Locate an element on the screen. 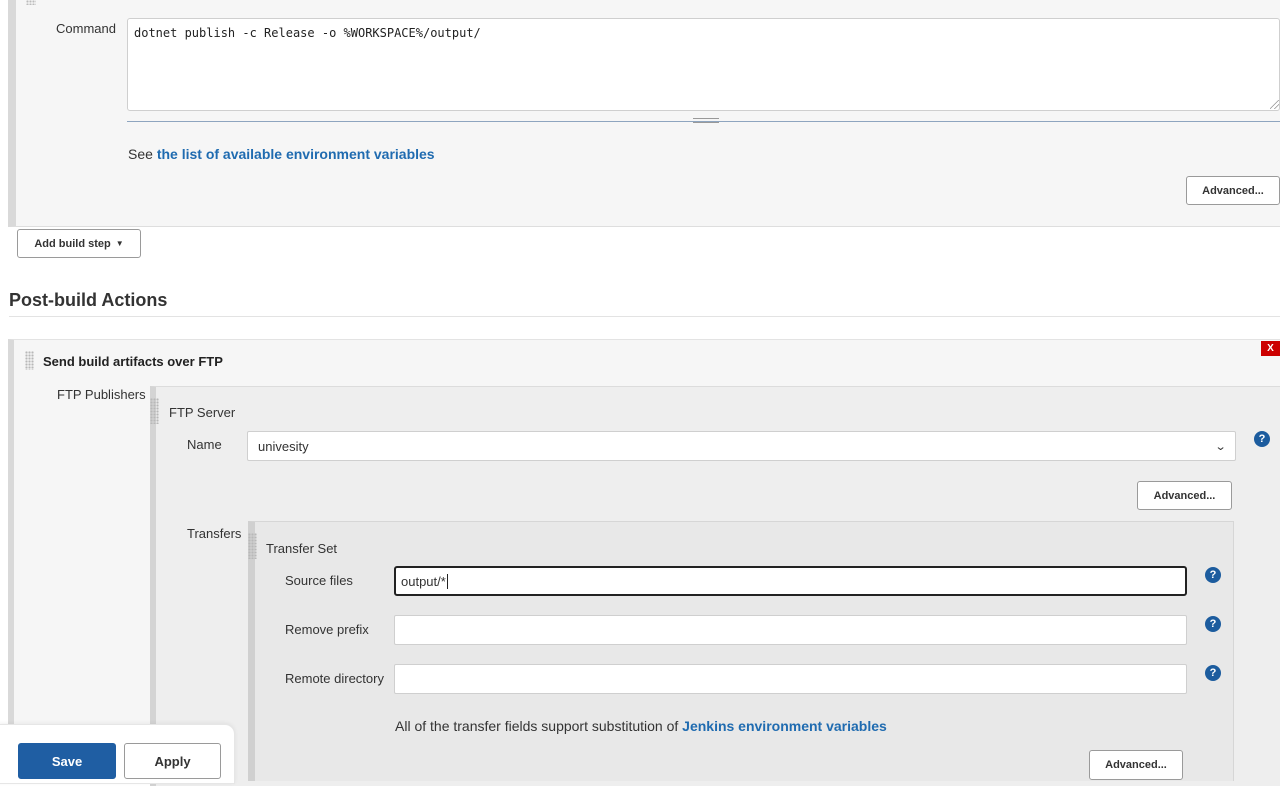 The height and width of the screenshot is (786, 1280). add-build-step-button: Add build step ▼ is located at coordinates (79, 243).